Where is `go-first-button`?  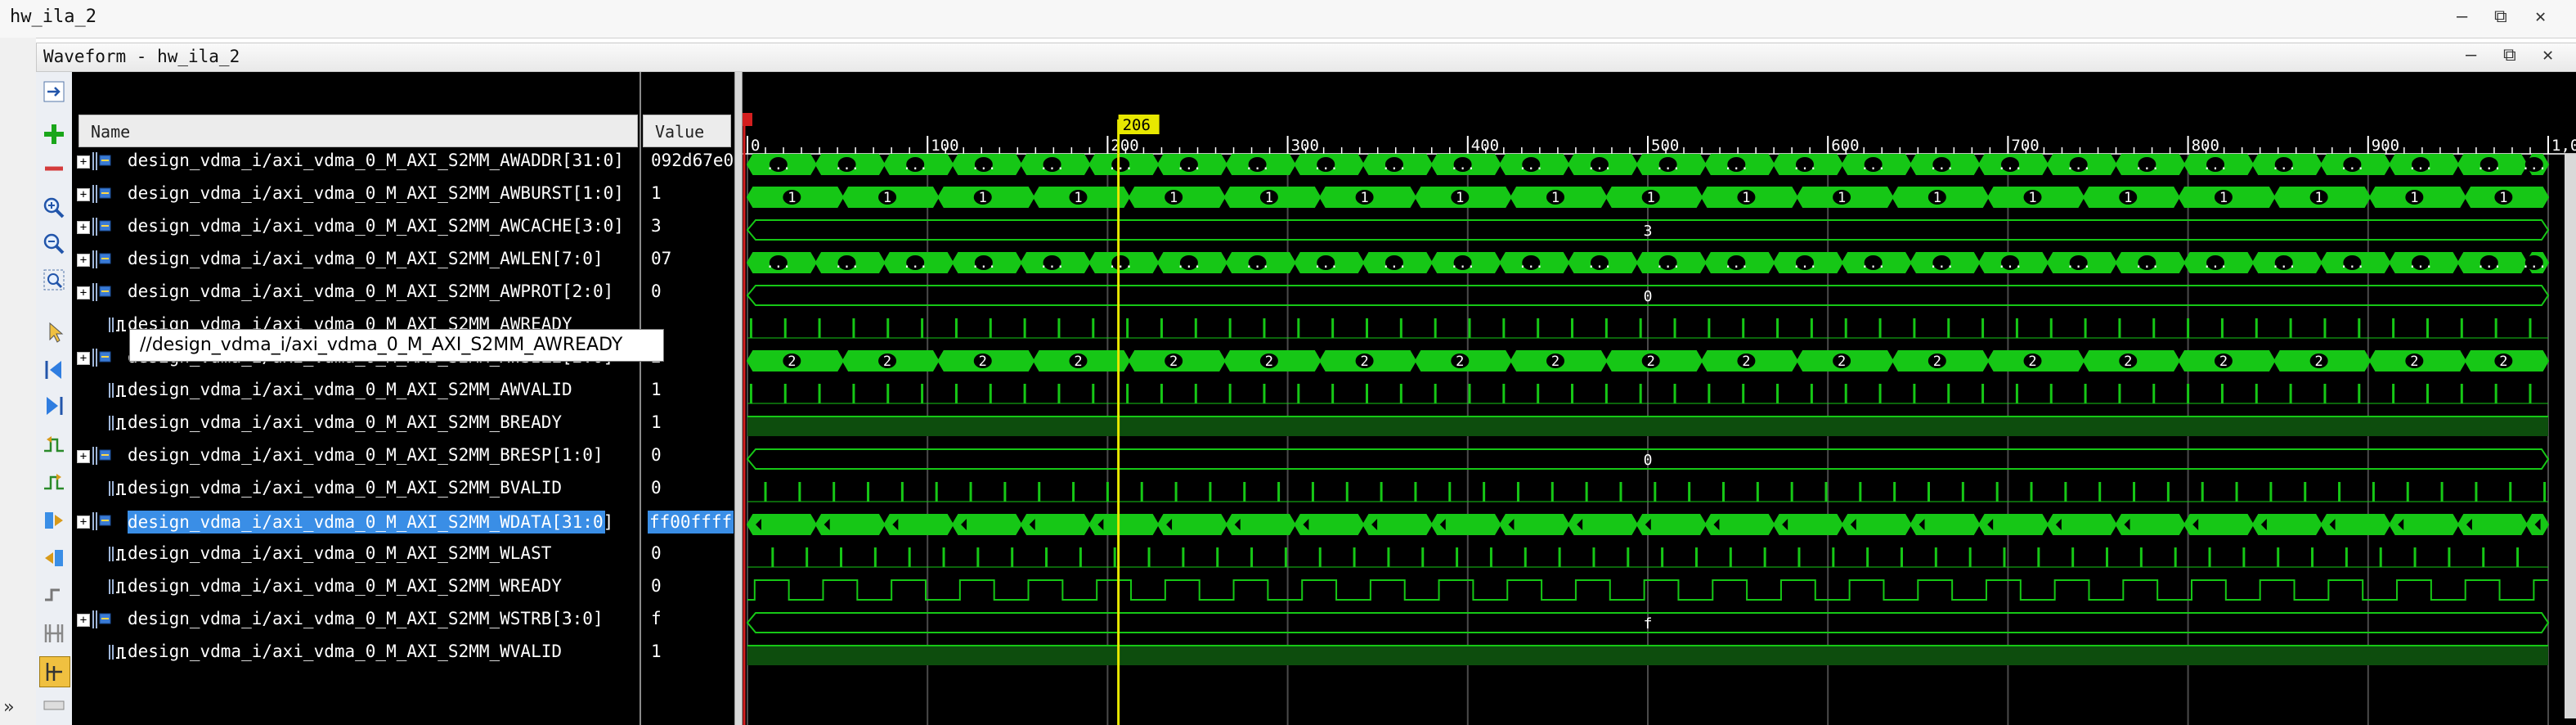 go-first-button is located at coordinates (54, 370).